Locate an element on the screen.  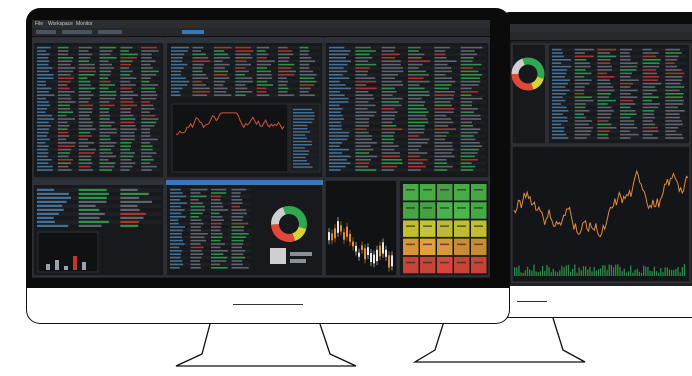
news-panel-header is located at coordinates (98, 182).